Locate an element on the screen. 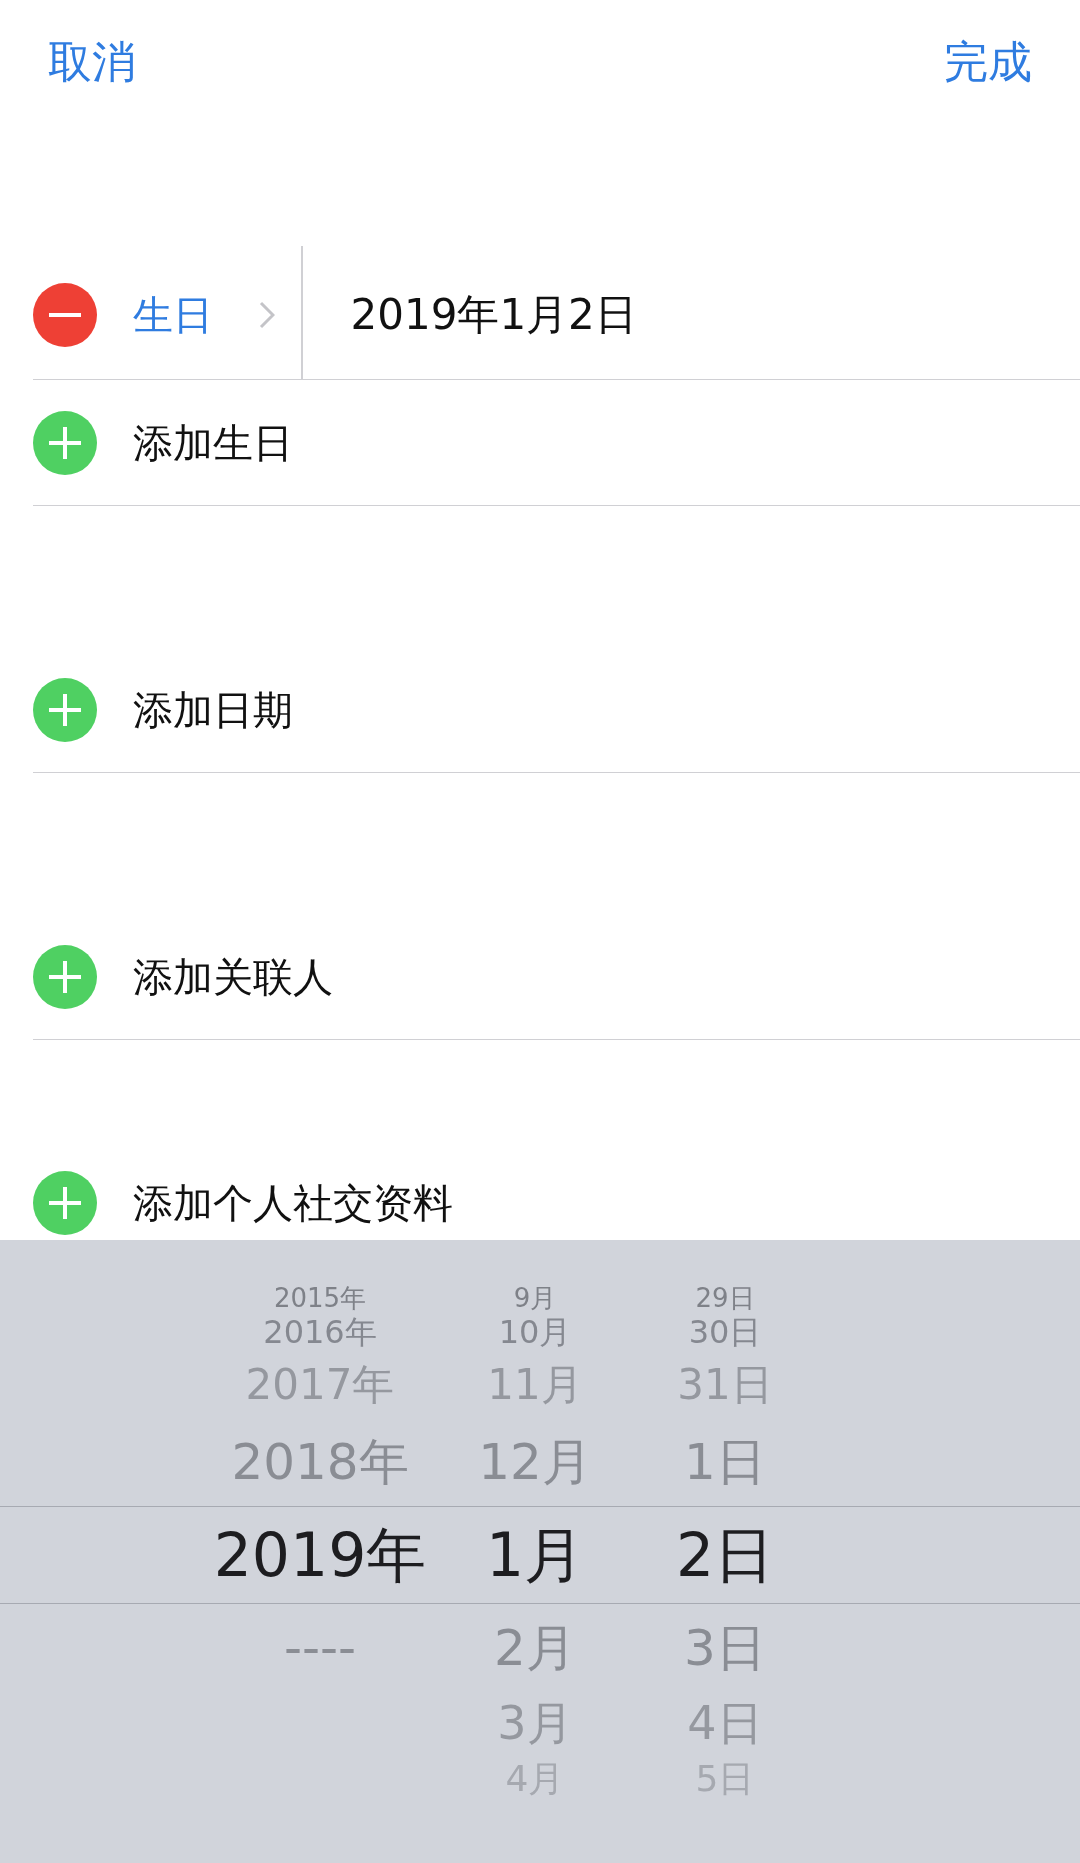 The width and height of the screenshot is (1080, 1863). date-value: 2019年1月2日 is located at coordinates (493, 314).